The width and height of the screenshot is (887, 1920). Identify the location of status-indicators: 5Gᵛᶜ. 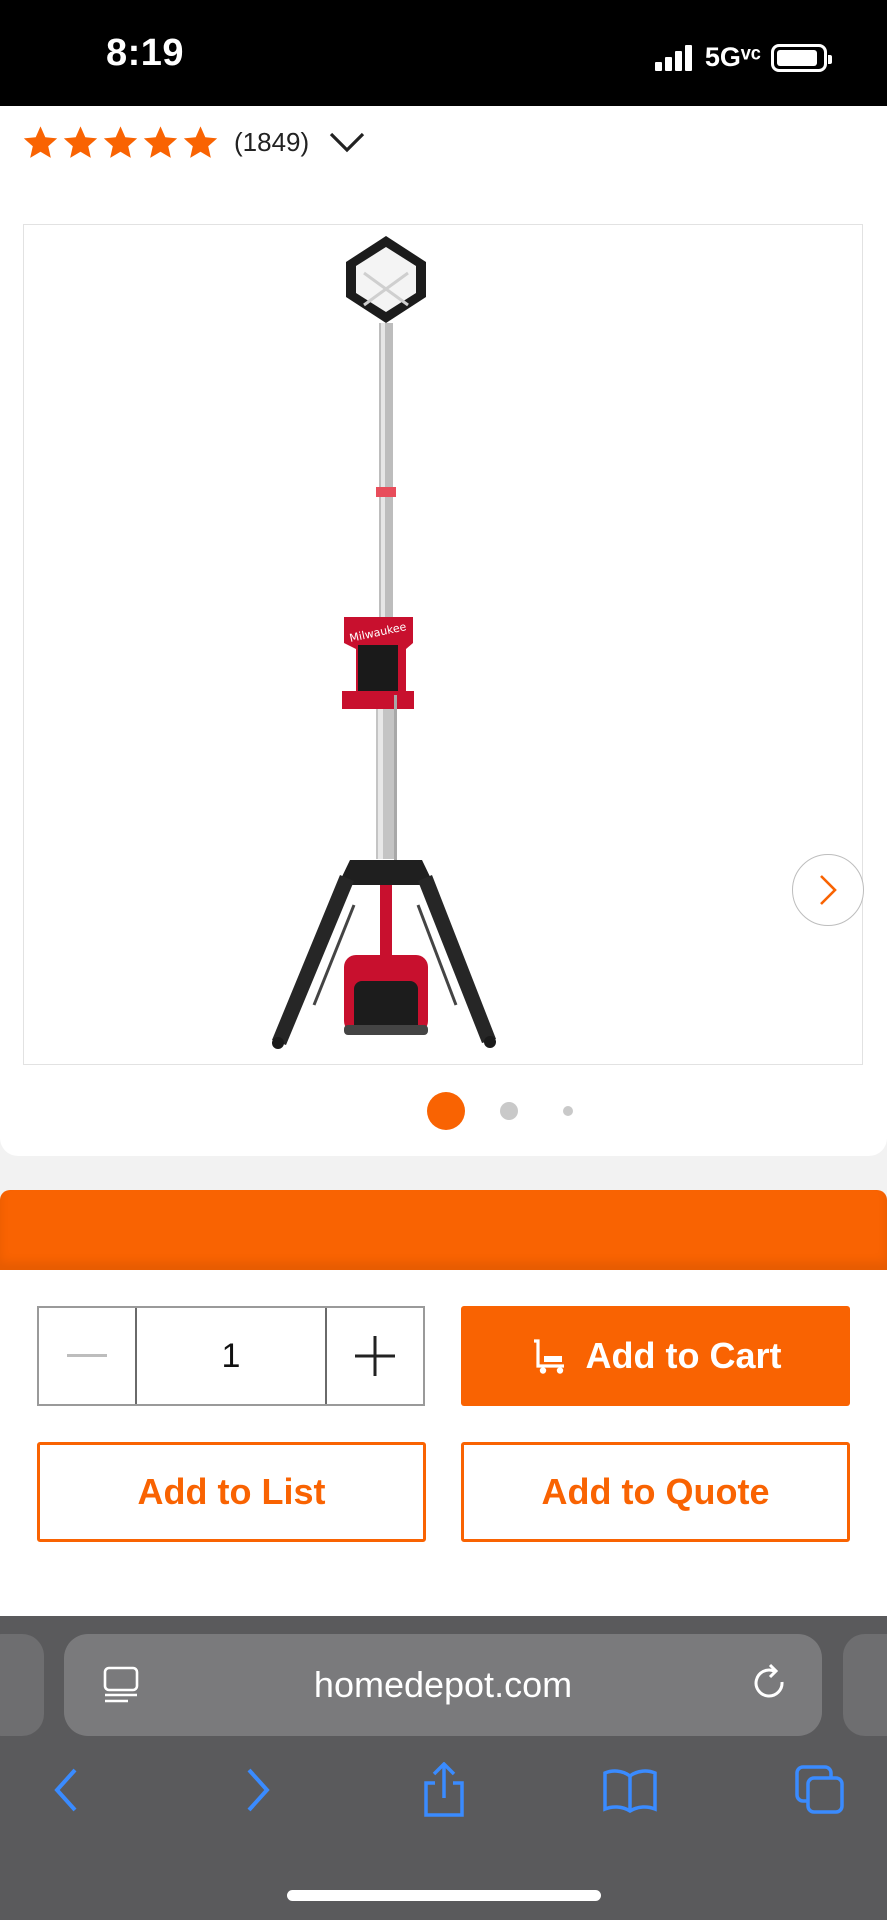
(743, 57).